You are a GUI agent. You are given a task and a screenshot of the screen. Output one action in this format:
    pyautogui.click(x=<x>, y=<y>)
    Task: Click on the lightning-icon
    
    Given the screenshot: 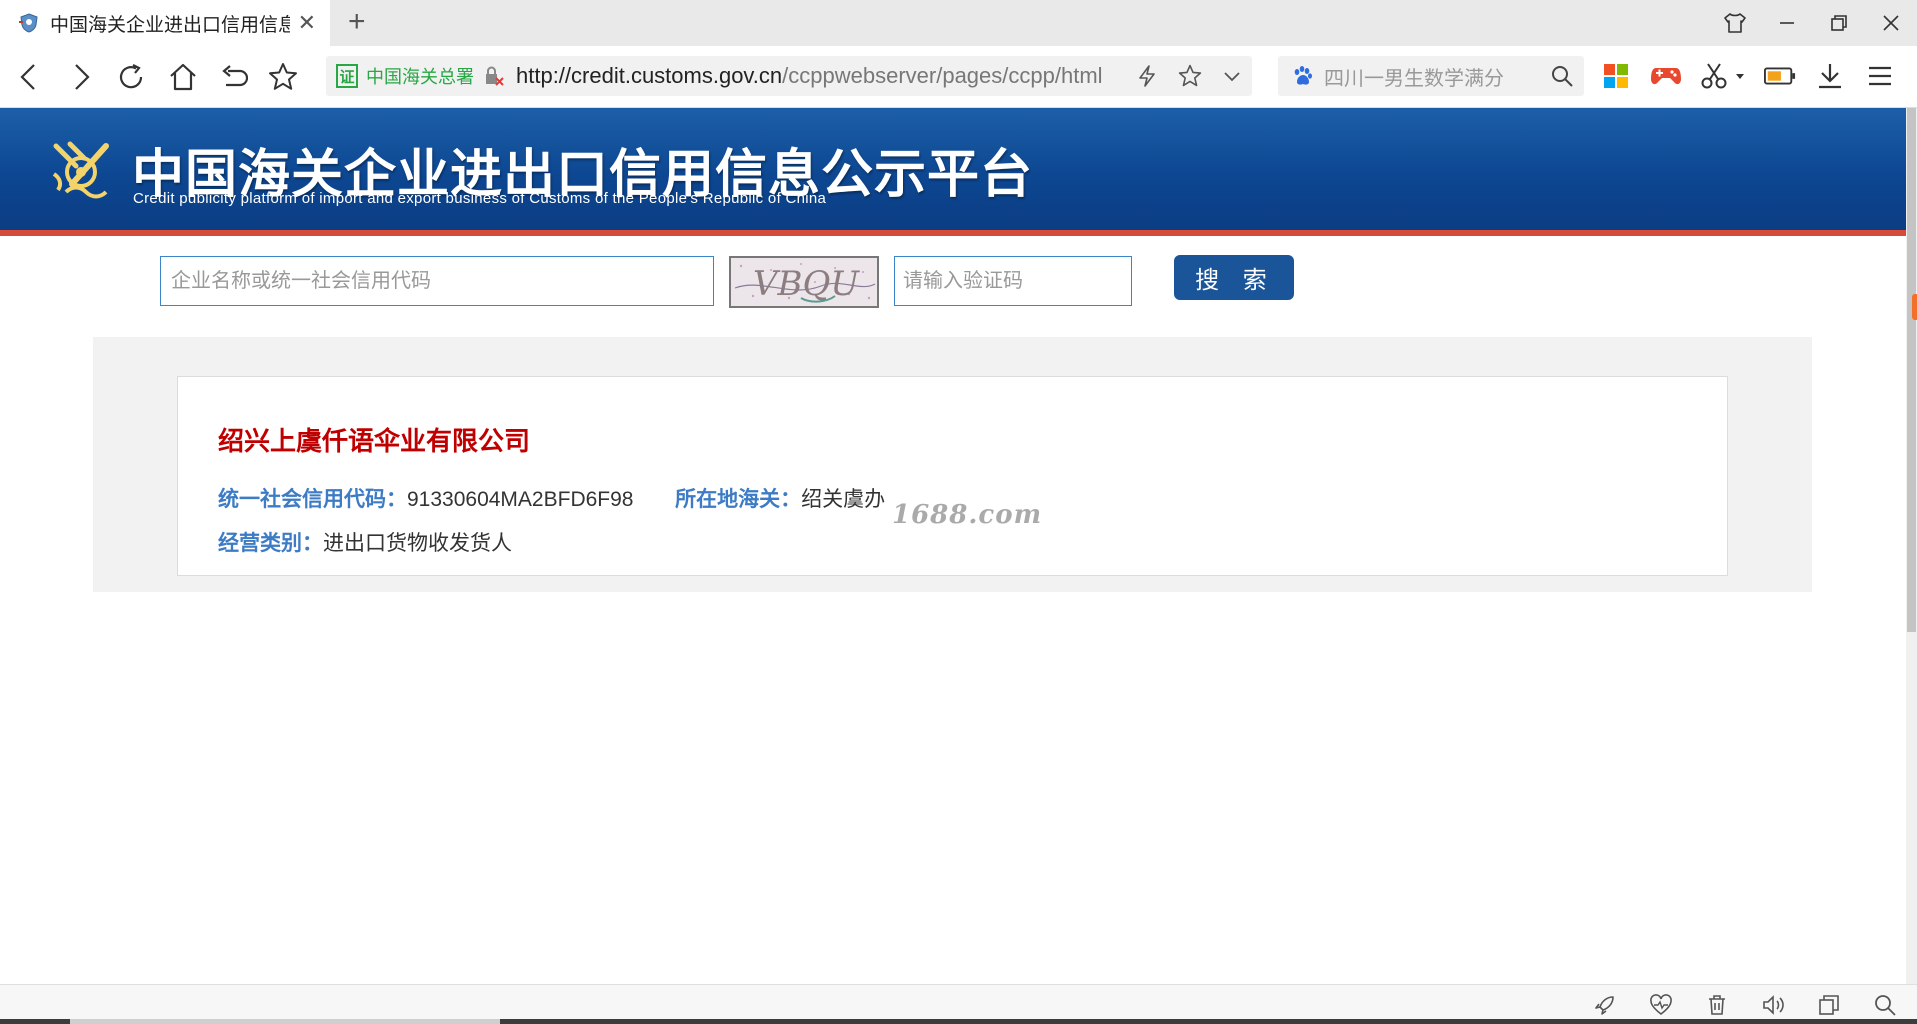 What is the action you would take?
    pyautogui.click(x=1147, y=76)
    